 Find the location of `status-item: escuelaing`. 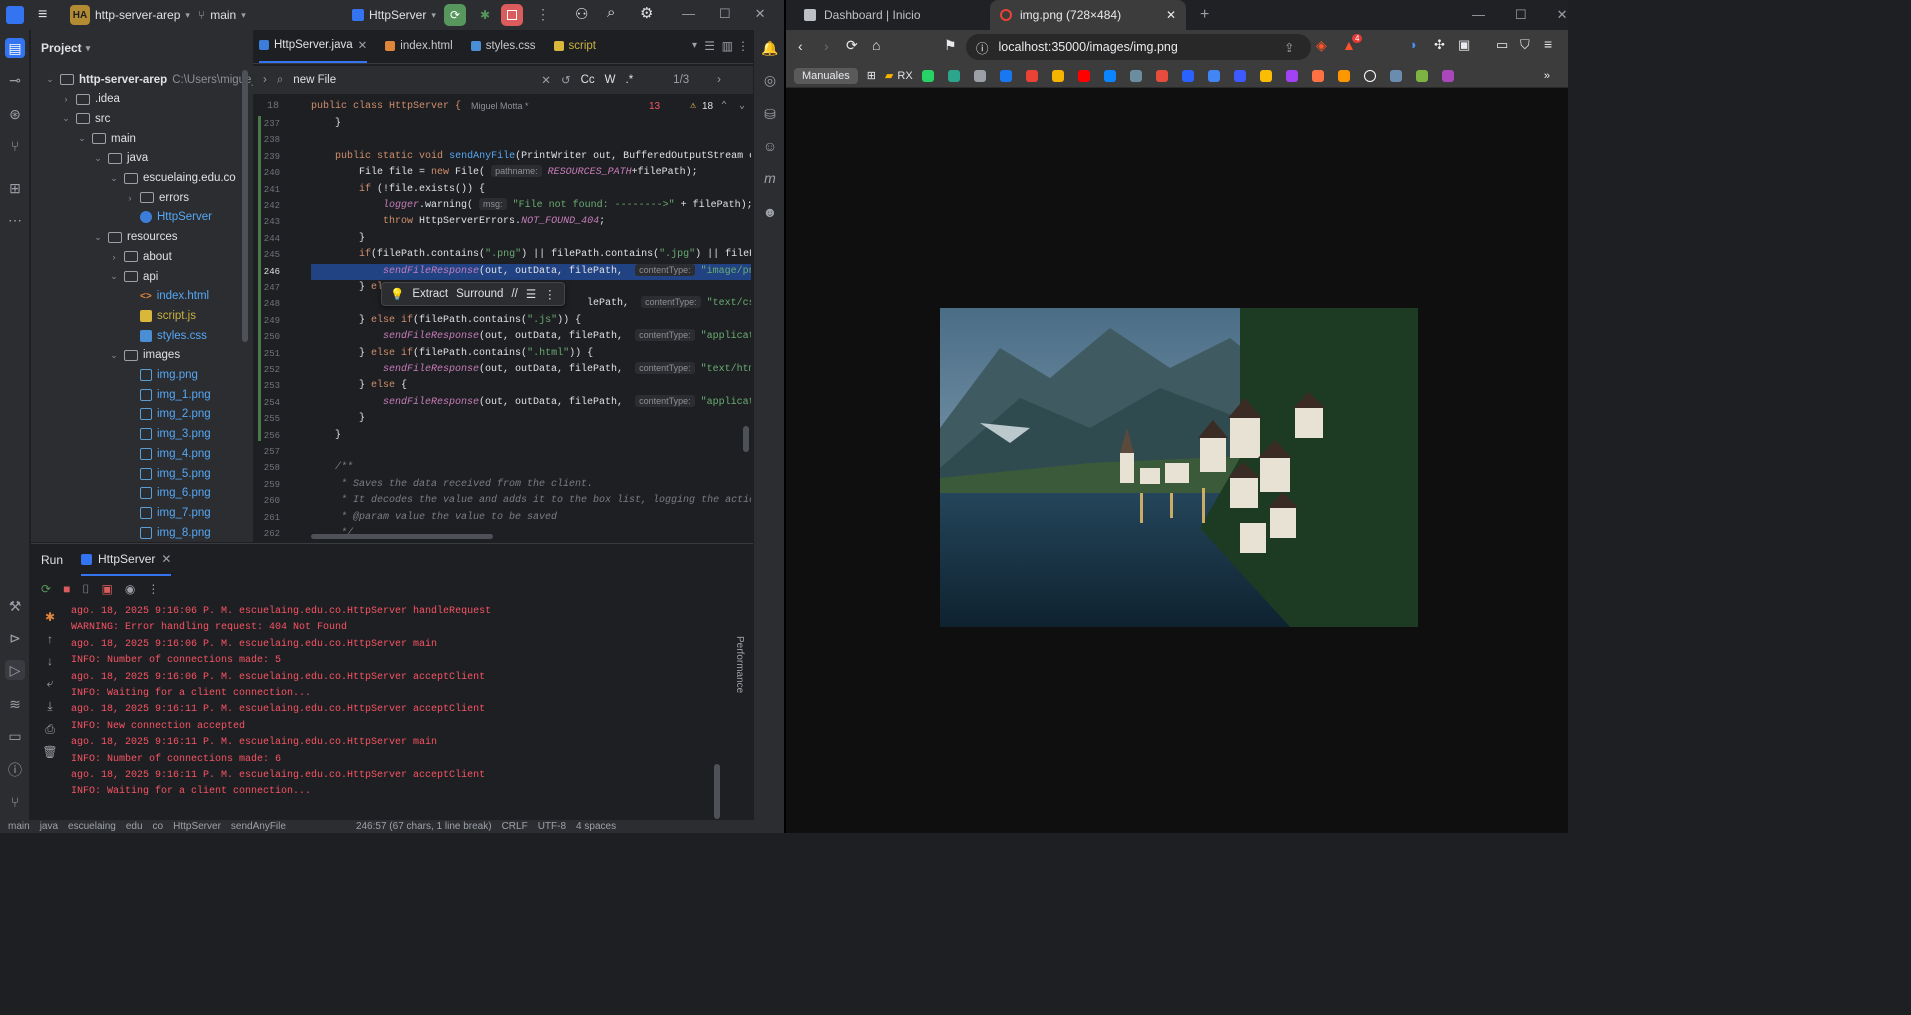

status-item: escuelaing is located at coordinates (92, 826).